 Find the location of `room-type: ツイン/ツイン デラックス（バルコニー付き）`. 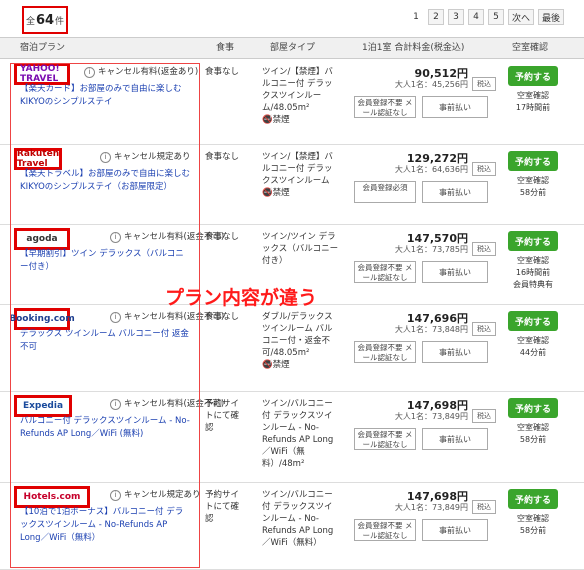

room-type: ツイン/ツイン デラックス（バルコニー付き） is located at coordinates (301, 249).